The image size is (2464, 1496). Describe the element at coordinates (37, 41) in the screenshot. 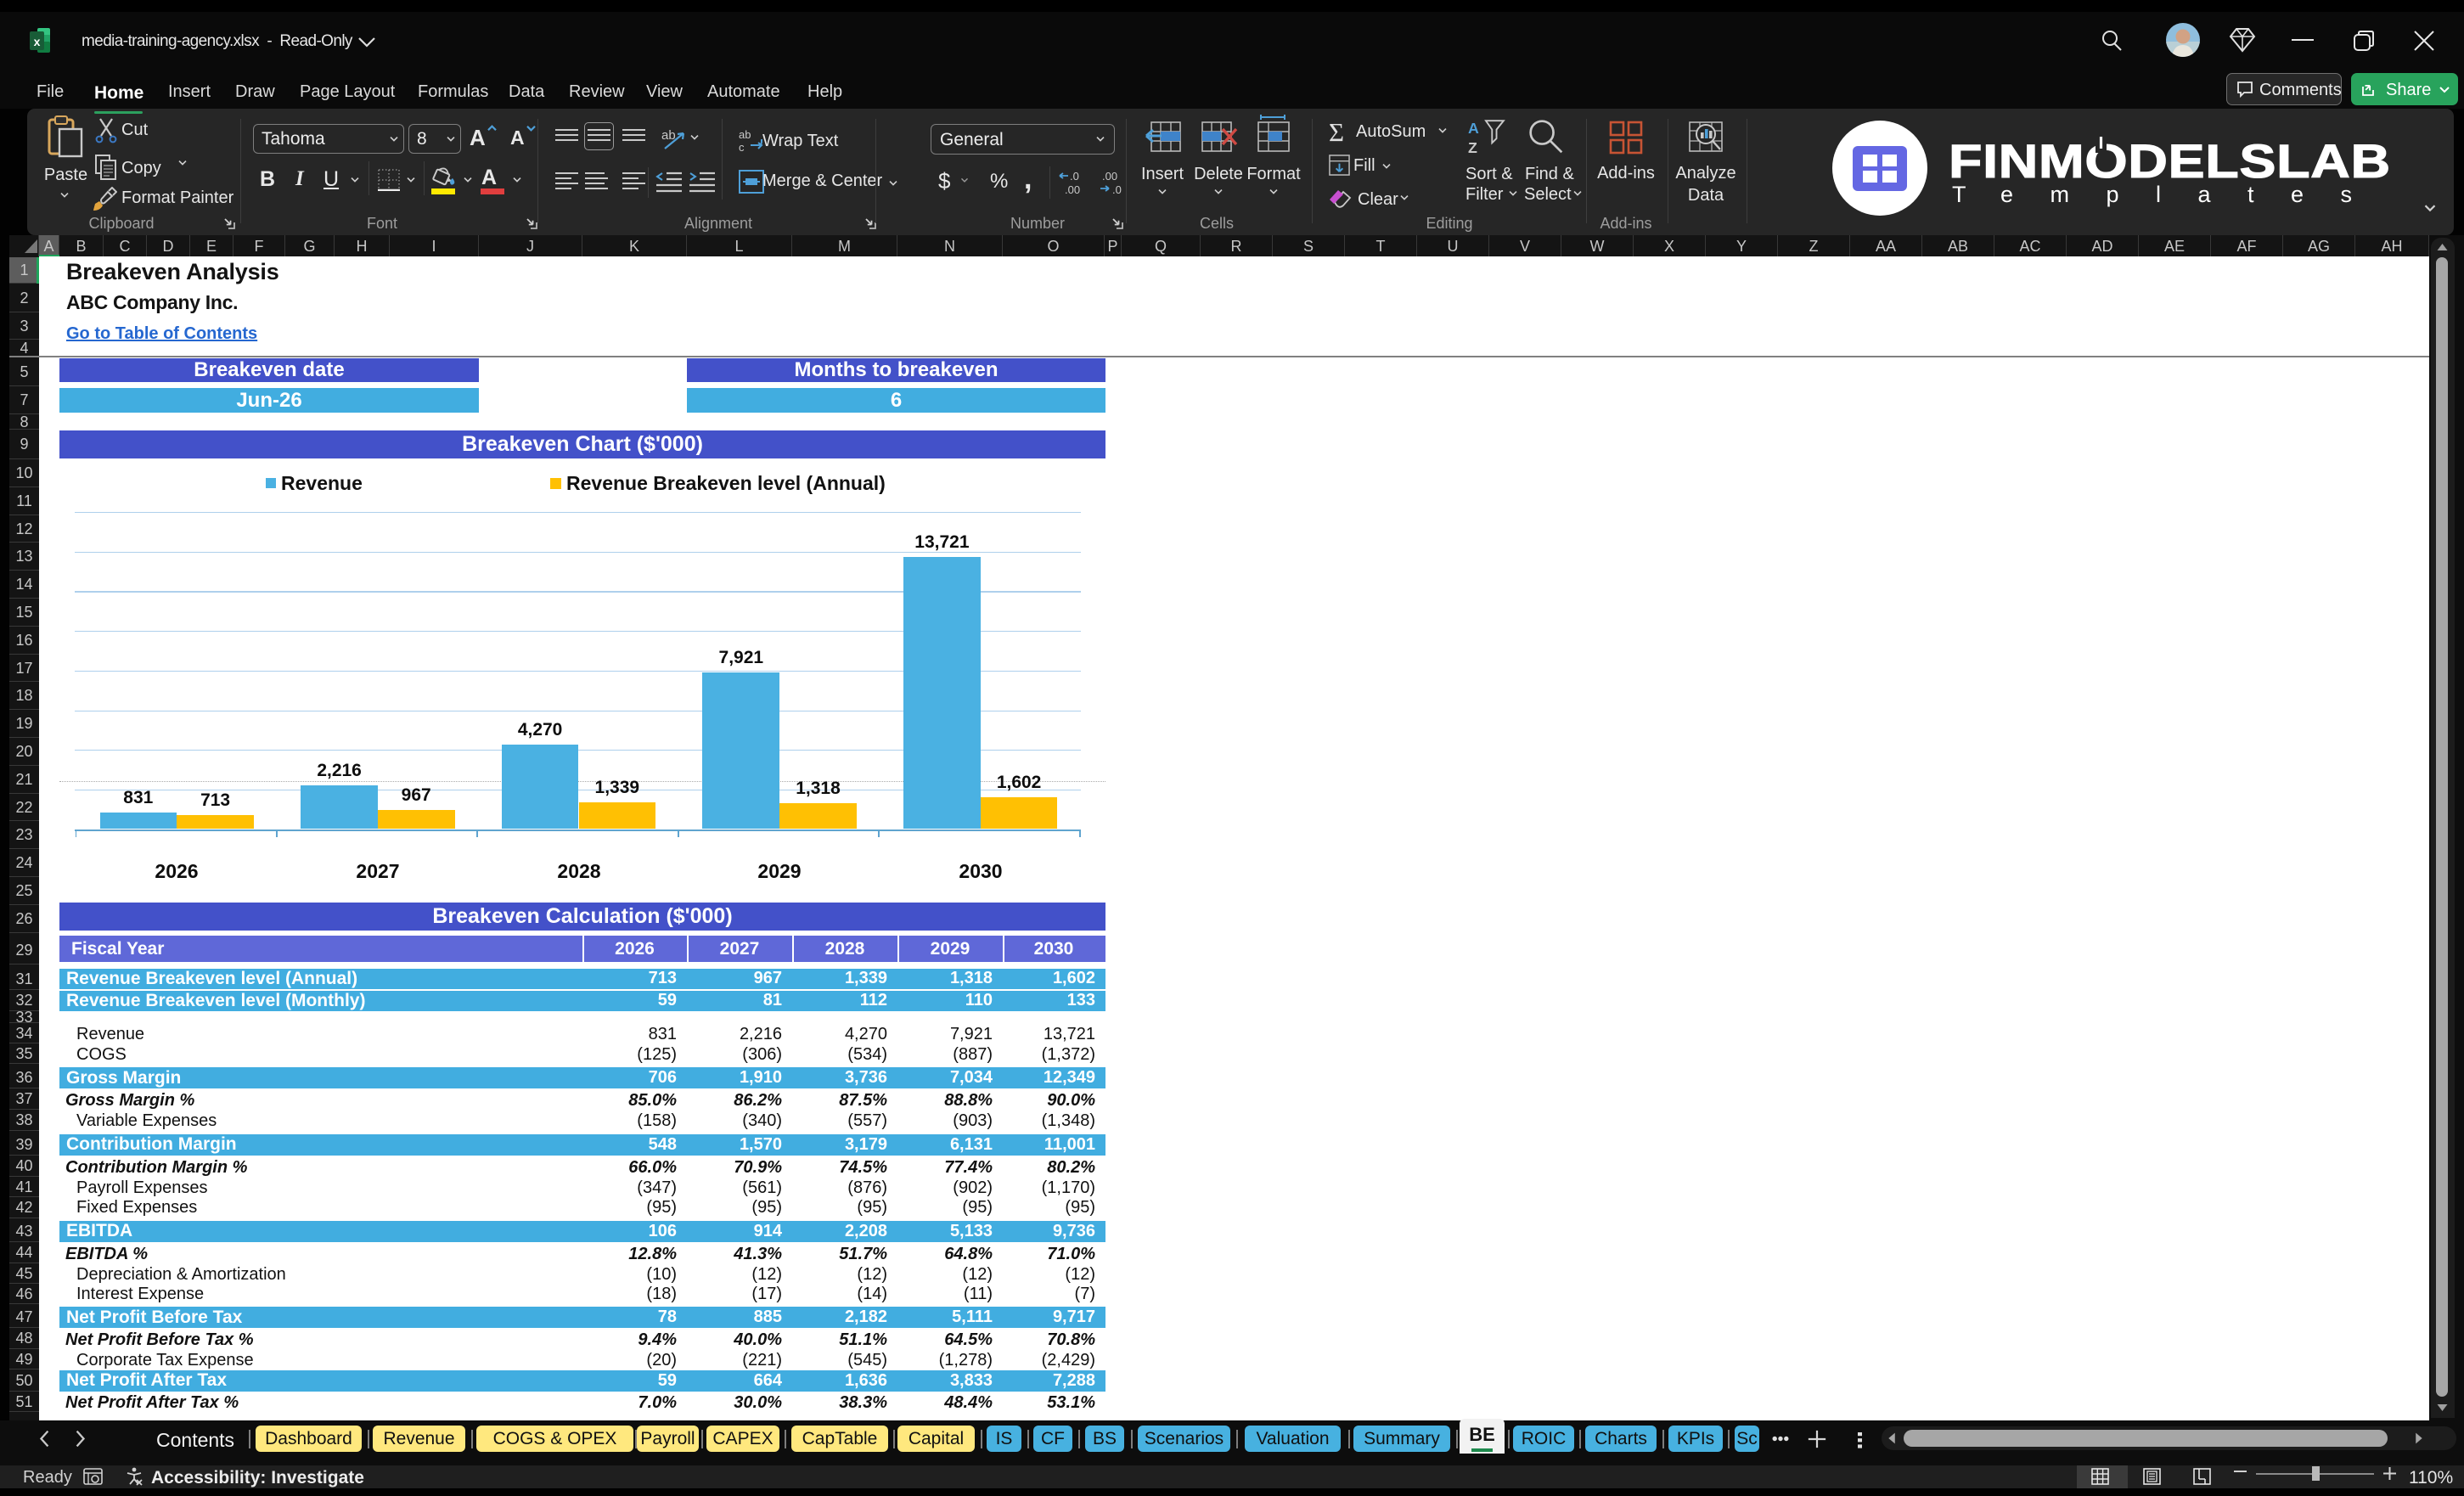

I see `svg-text: x` at that location.